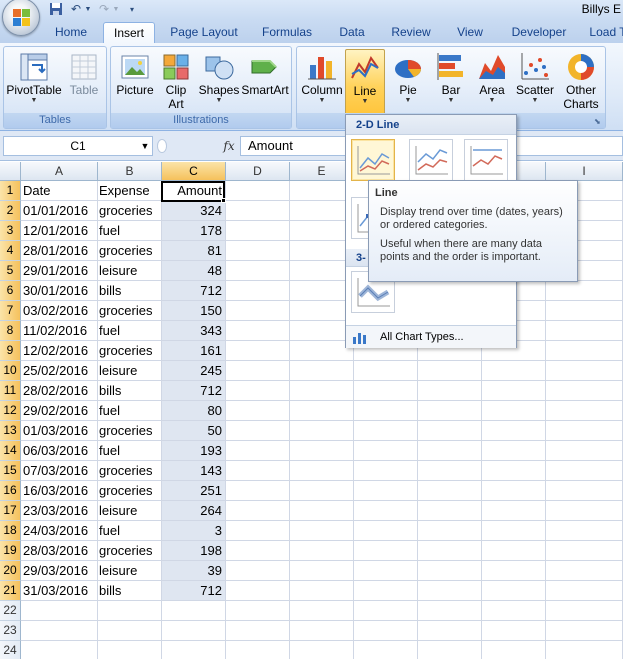 The width and height of the screenshot is (623, 659). I want to click on undo-dropdown-icon: ▼, so click(88, 9).